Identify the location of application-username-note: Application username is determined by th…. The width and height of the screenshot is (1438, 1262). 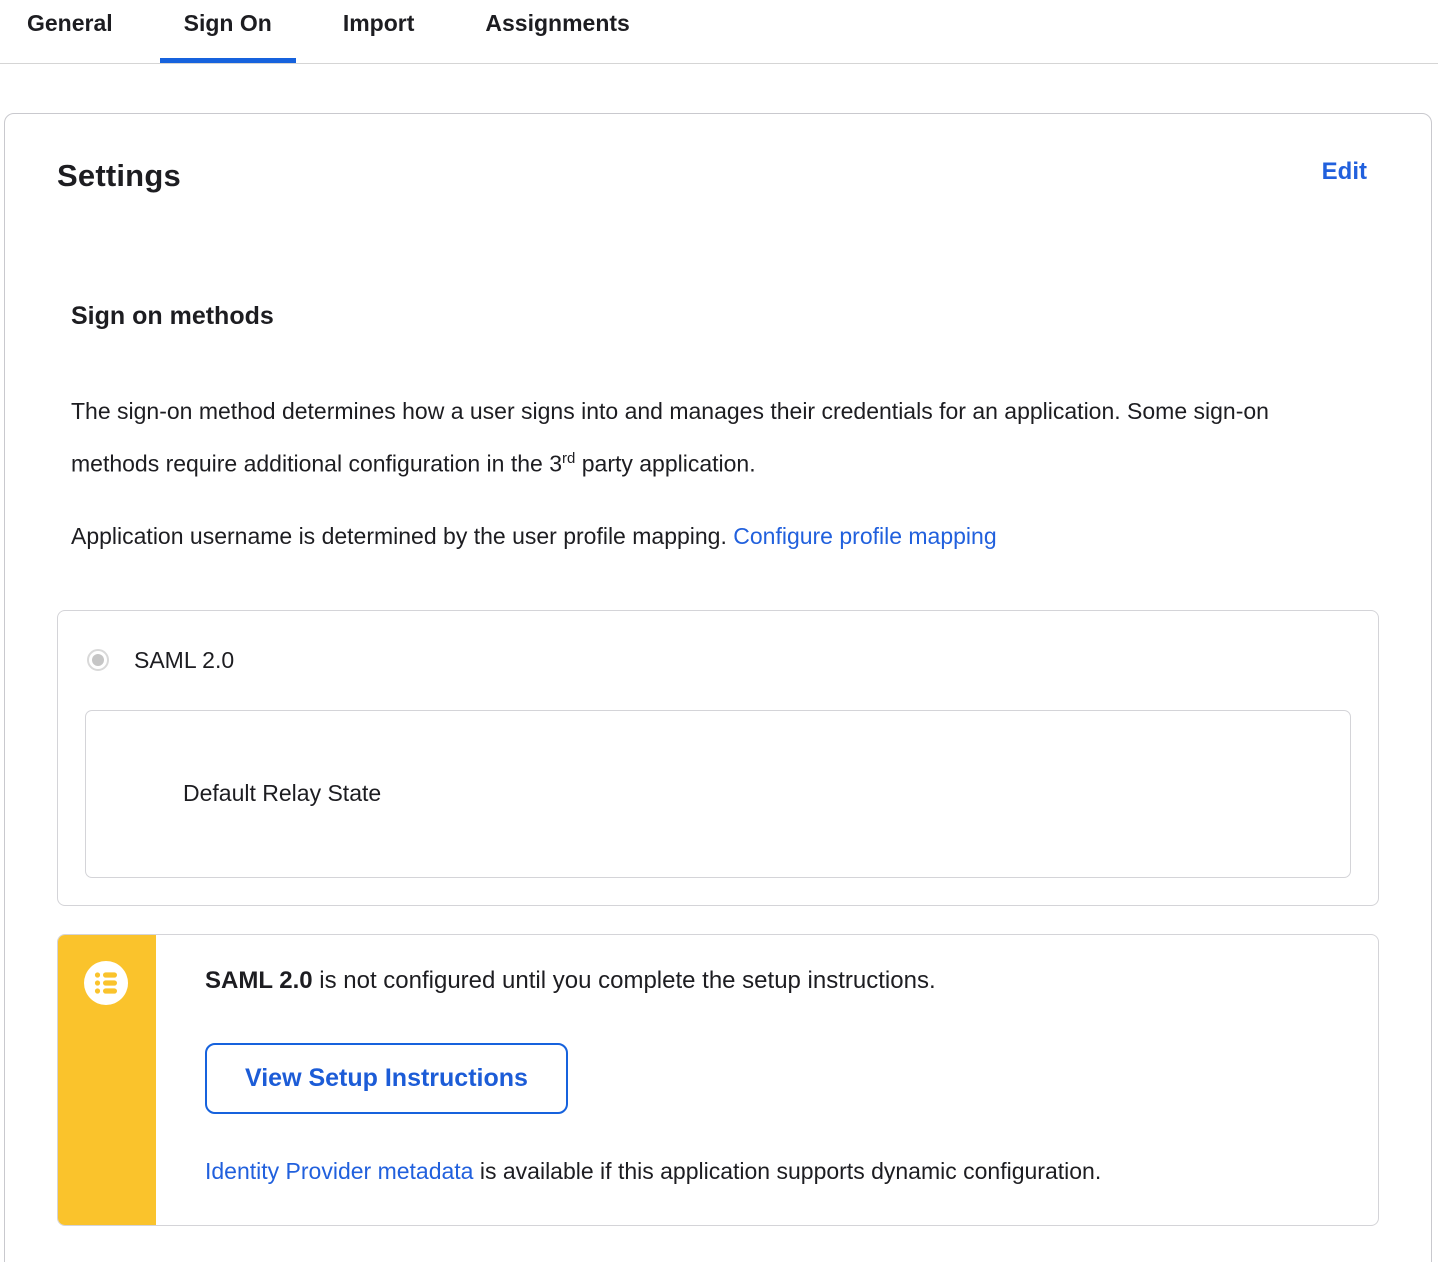
(725, 536).